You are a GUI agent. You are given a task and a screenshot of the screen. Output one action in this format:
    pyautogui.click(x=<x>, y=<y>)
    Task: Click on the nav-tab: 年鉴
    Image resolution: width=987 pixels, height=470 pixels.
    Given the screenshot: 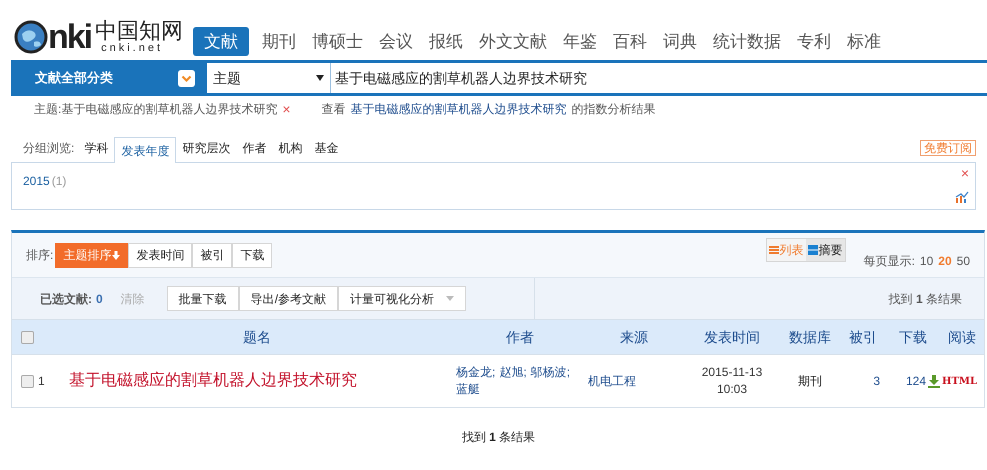 What is the action you would take?
    pyautogui.click(x=580, y=41)
    